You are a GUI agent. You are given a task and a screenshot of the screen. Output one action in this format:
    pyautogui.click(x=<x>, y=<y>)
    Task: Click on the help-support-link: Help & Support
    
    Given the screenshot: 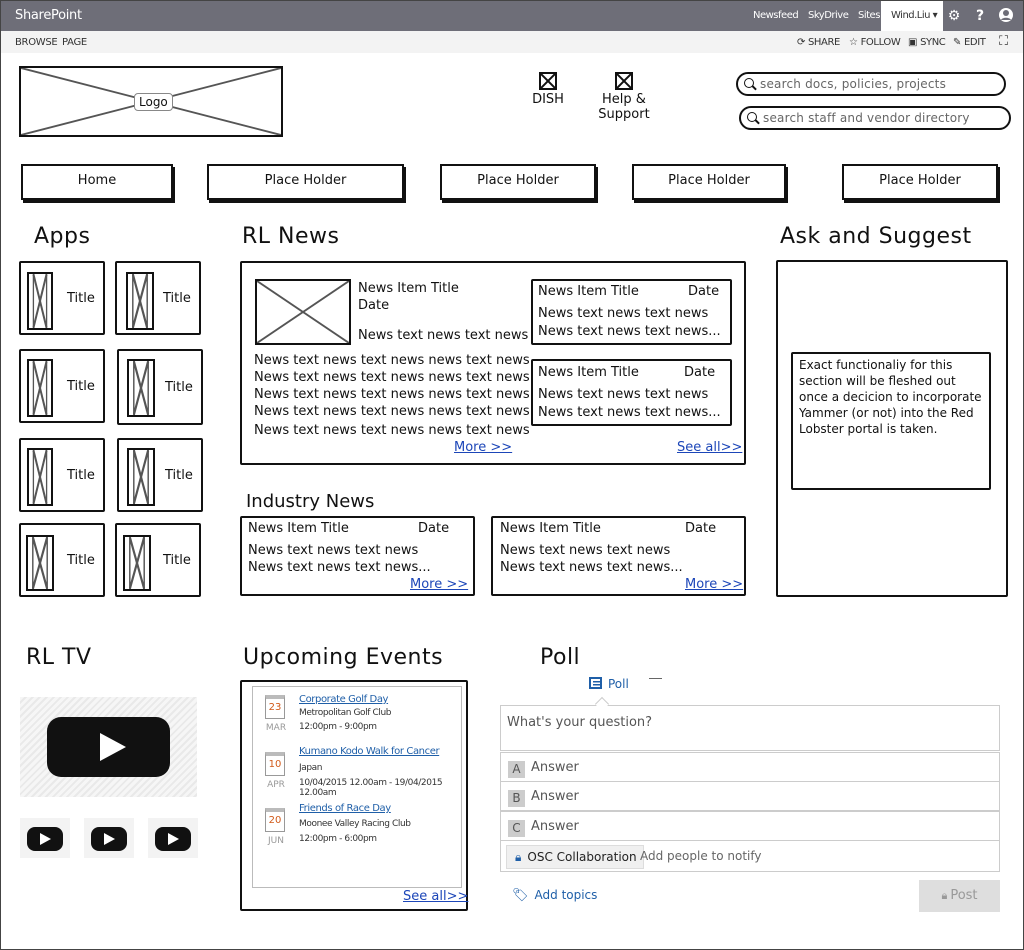 What is the action you would take?
    pyautogui.click(x=624, y=97)
    